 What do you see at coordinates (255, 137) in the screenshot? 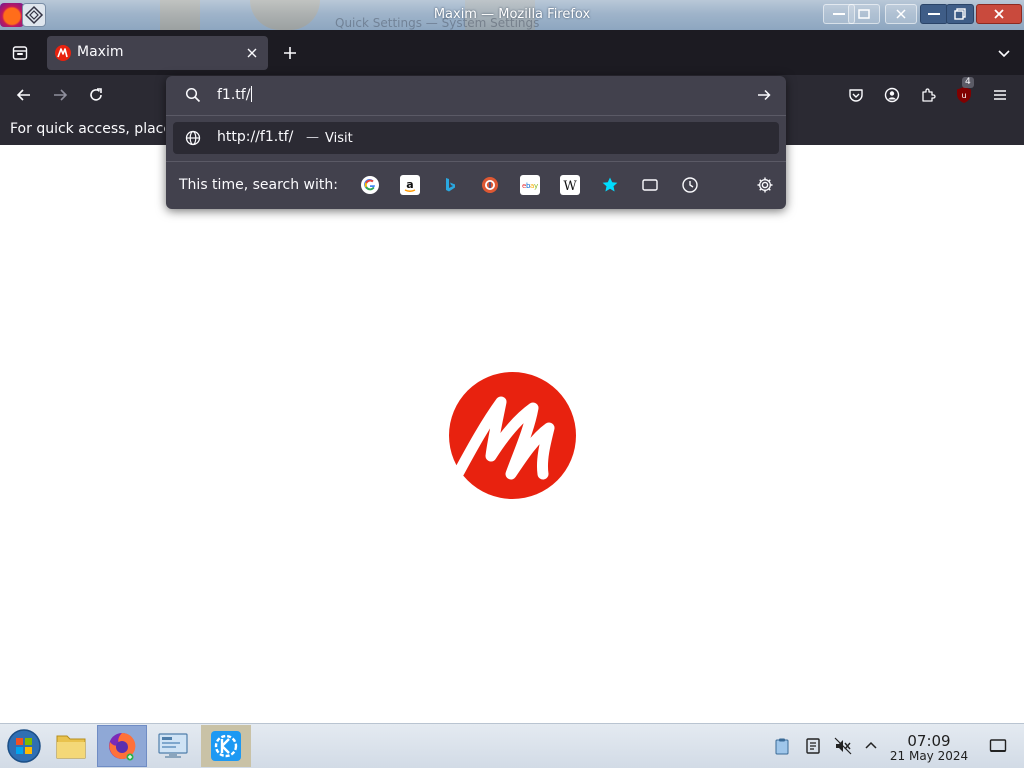
I see `suggestion-url: http://f1.tf/` at bounding box center [255, 137].